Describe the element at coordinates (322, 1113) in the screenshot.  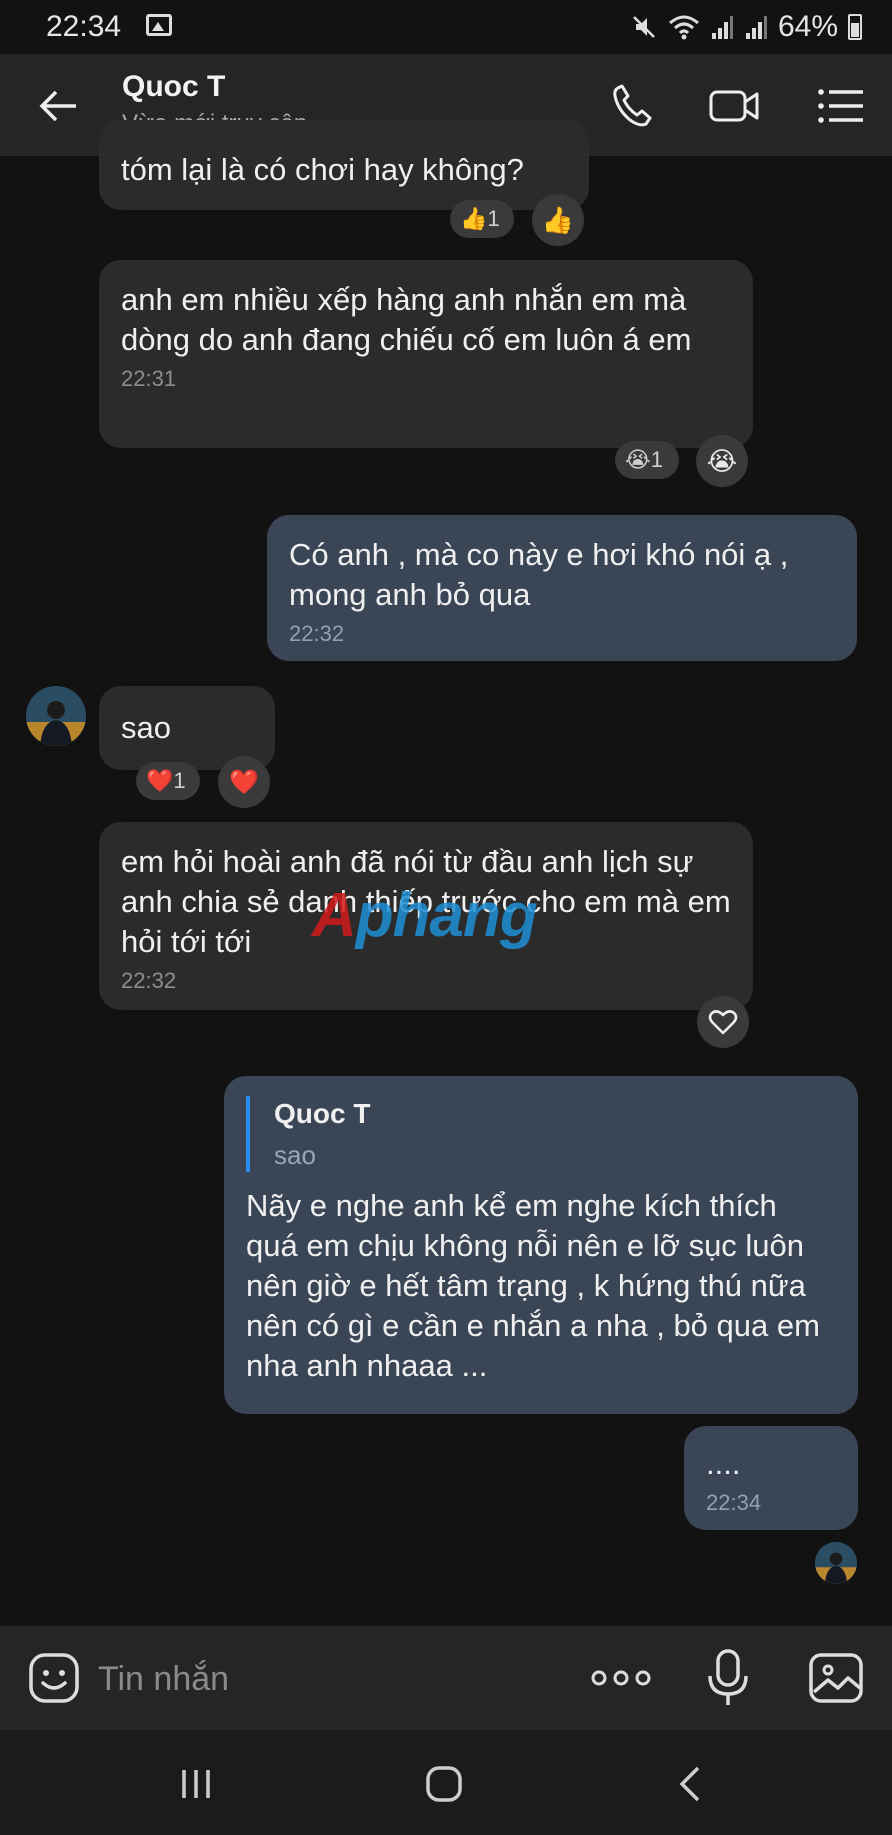
I see `quoted-sender: Quoc T` at that location.